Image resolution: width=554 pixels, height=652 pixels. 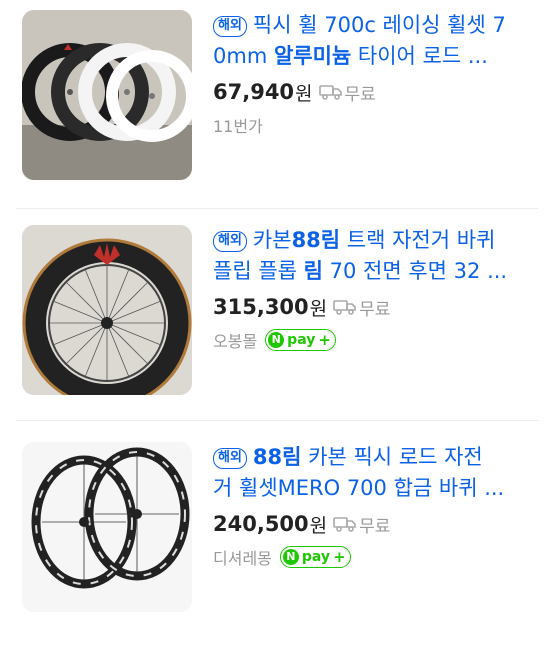 I want to click on price: 67,940, so click(x=254, y=92).